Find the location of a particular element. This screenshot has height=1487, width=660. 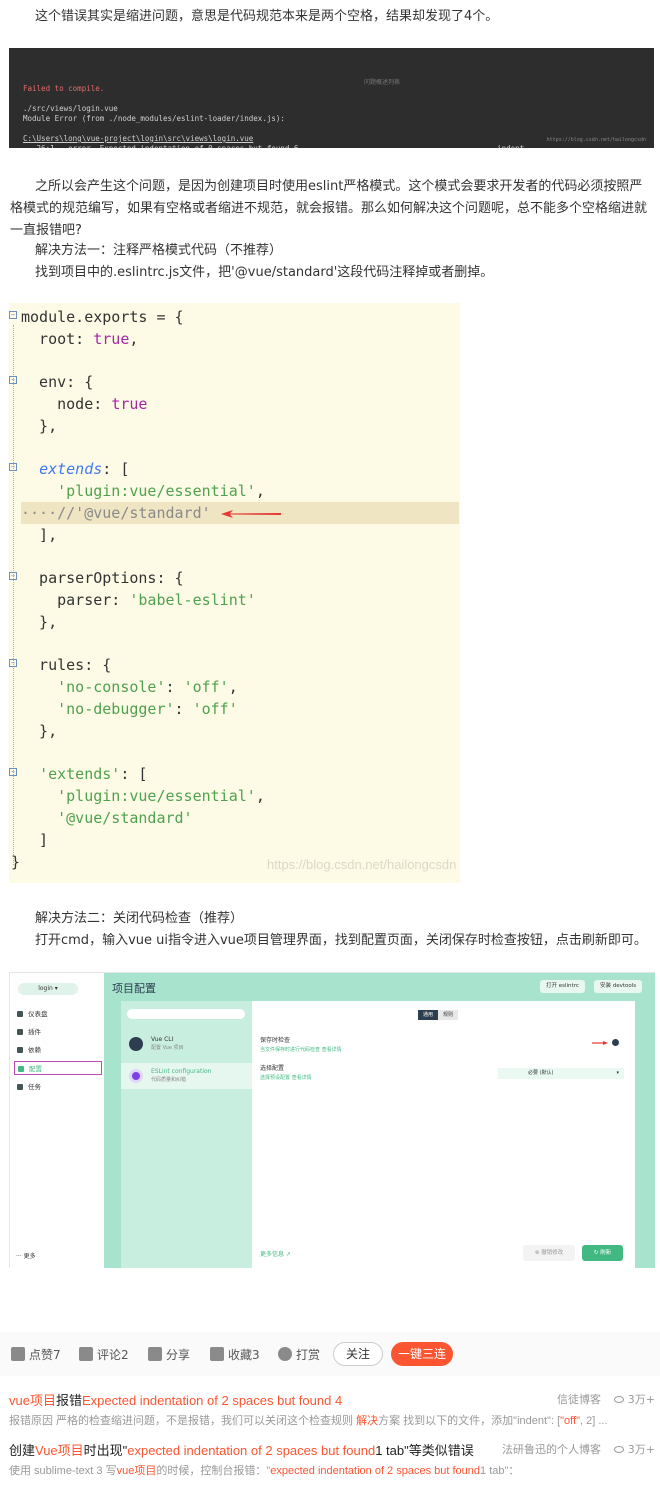

terminal-line: ./src/views/login.vue is located at coordinates (70, 108).